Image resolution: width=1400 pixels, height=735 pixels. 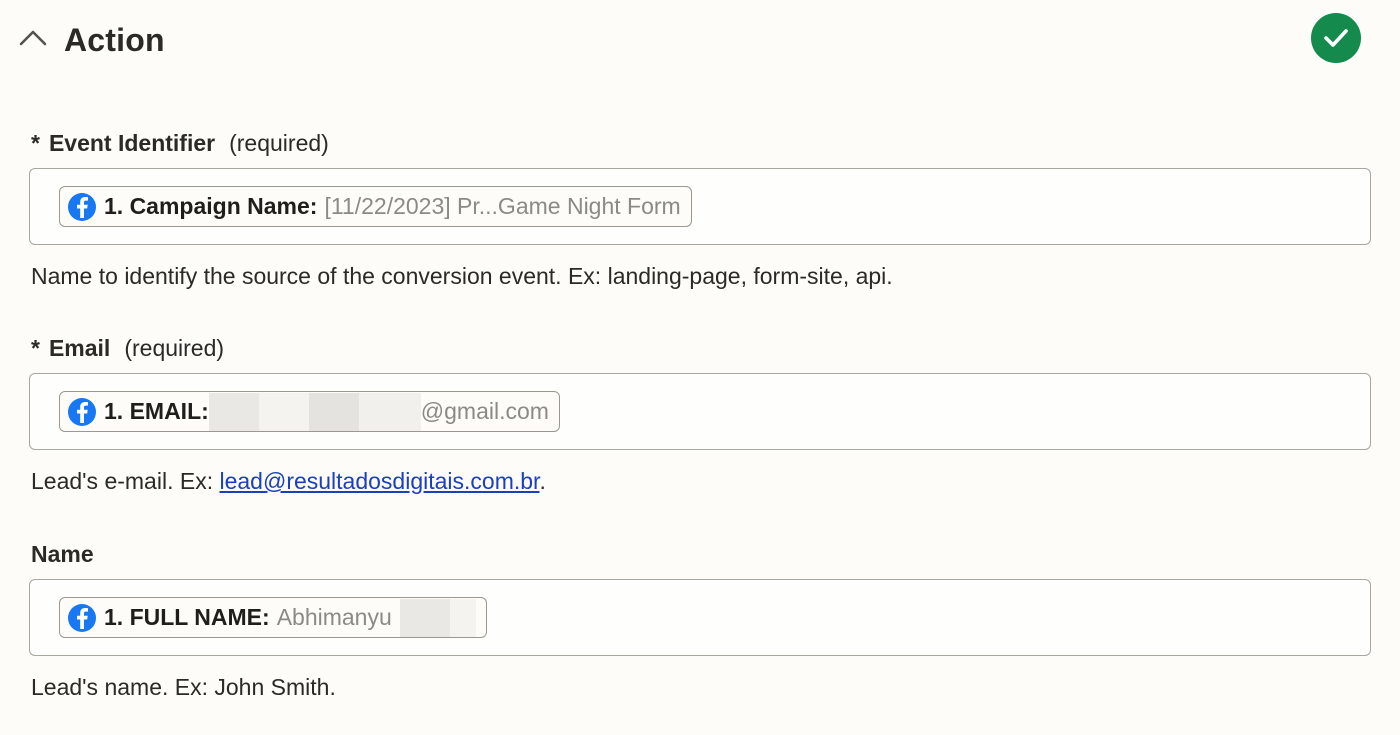 I want to click on pill-key: 1. FULL NAME:, so click(x=187, y=617).